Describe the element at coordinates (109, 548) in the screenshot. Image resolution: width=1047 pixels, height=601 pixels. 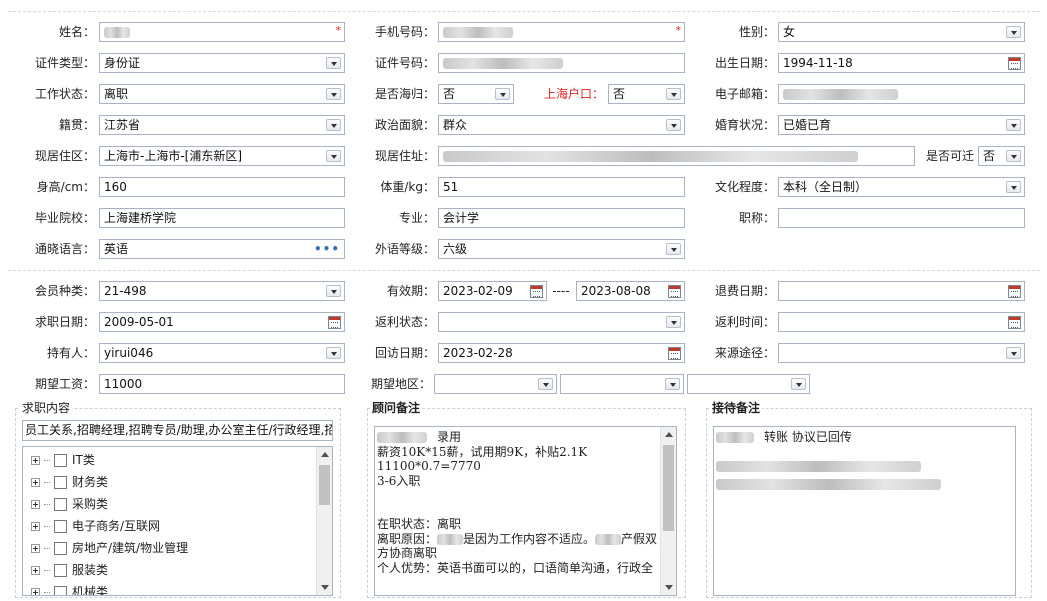
I see `tree-item-realestate: 房地产/建筑/物业管理` at that location.